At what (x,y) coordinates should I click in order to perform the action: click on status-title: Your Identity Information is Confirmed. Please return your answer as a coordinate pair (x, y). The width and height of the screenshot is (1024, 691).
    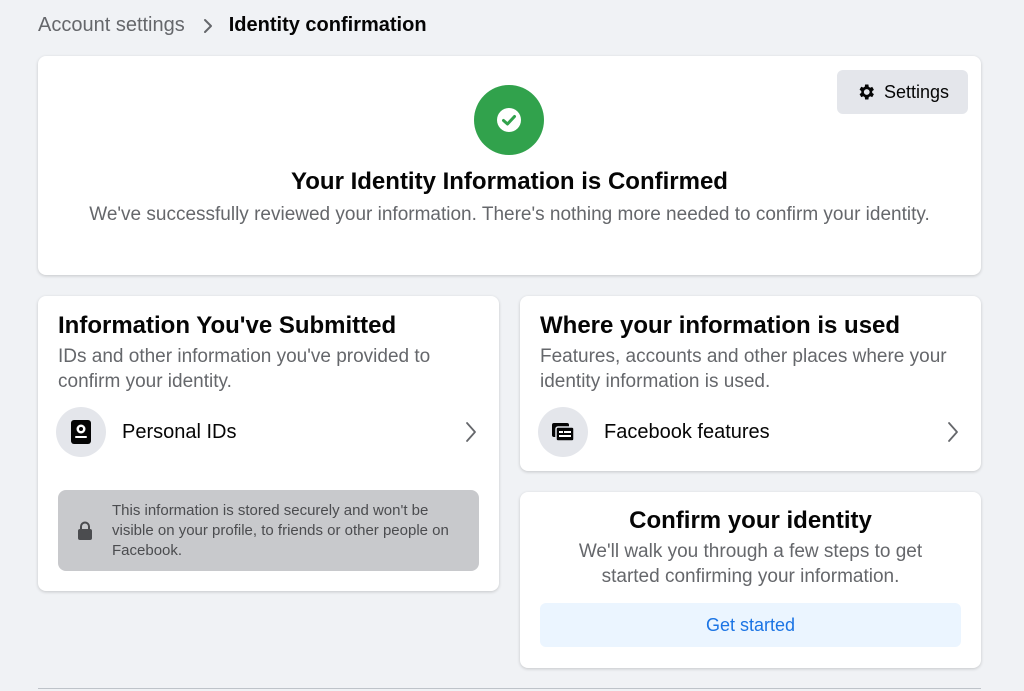
    Looking at the image, I should click on (509, 181).